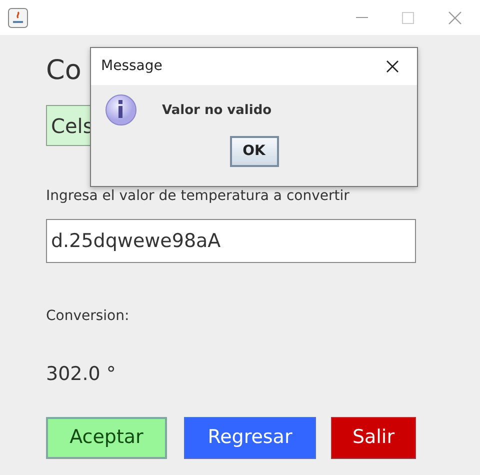 The image size is (480, 475). I want to click on back-button: Regresar, so click(250, 437).